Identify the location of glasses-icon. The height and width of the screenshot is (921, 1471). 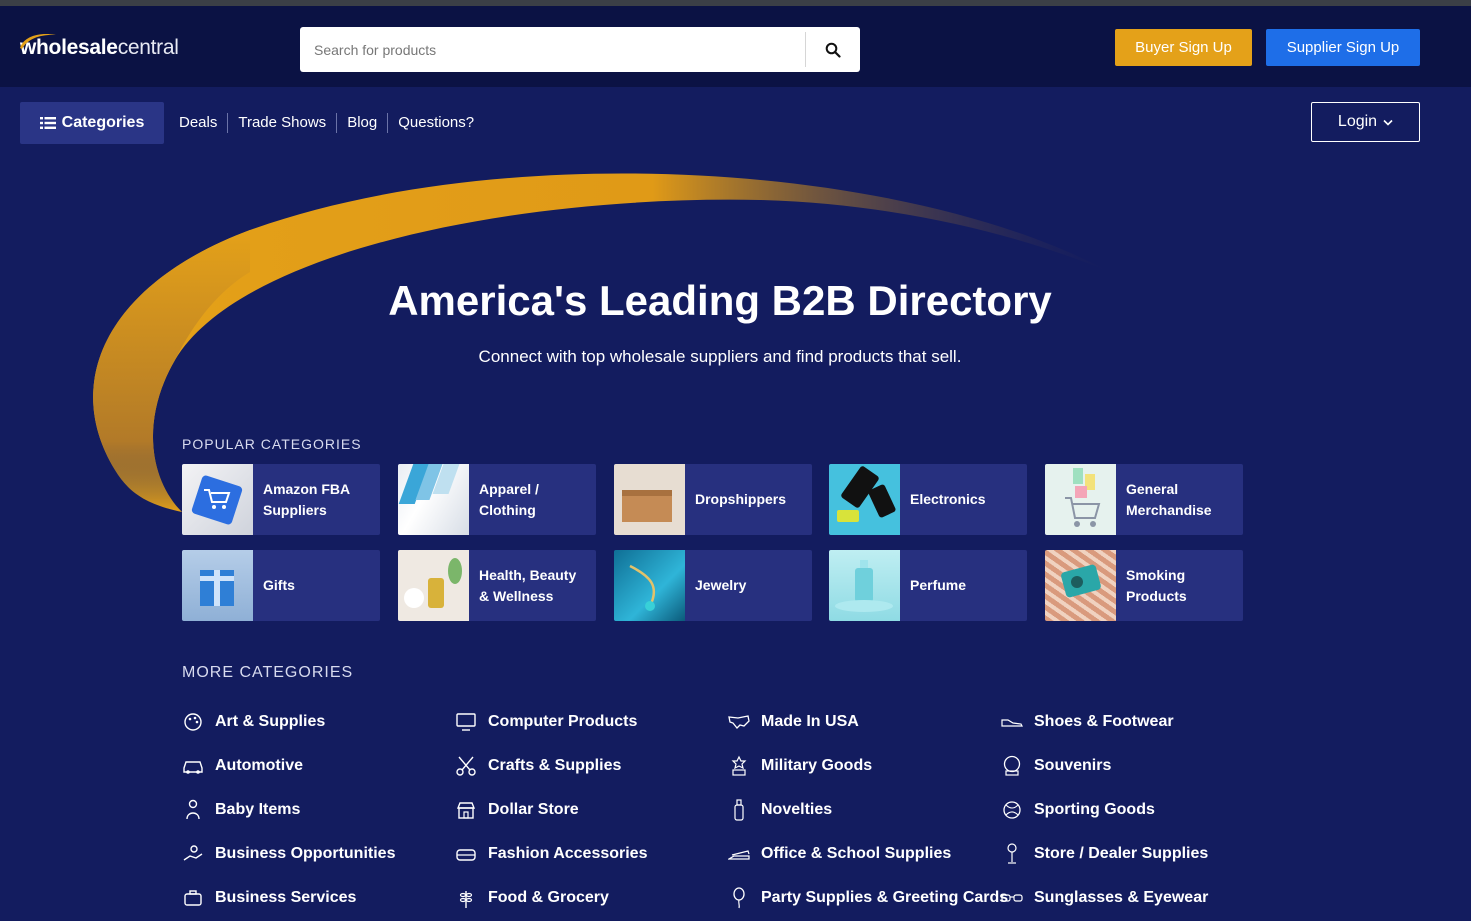
(1012, 898).